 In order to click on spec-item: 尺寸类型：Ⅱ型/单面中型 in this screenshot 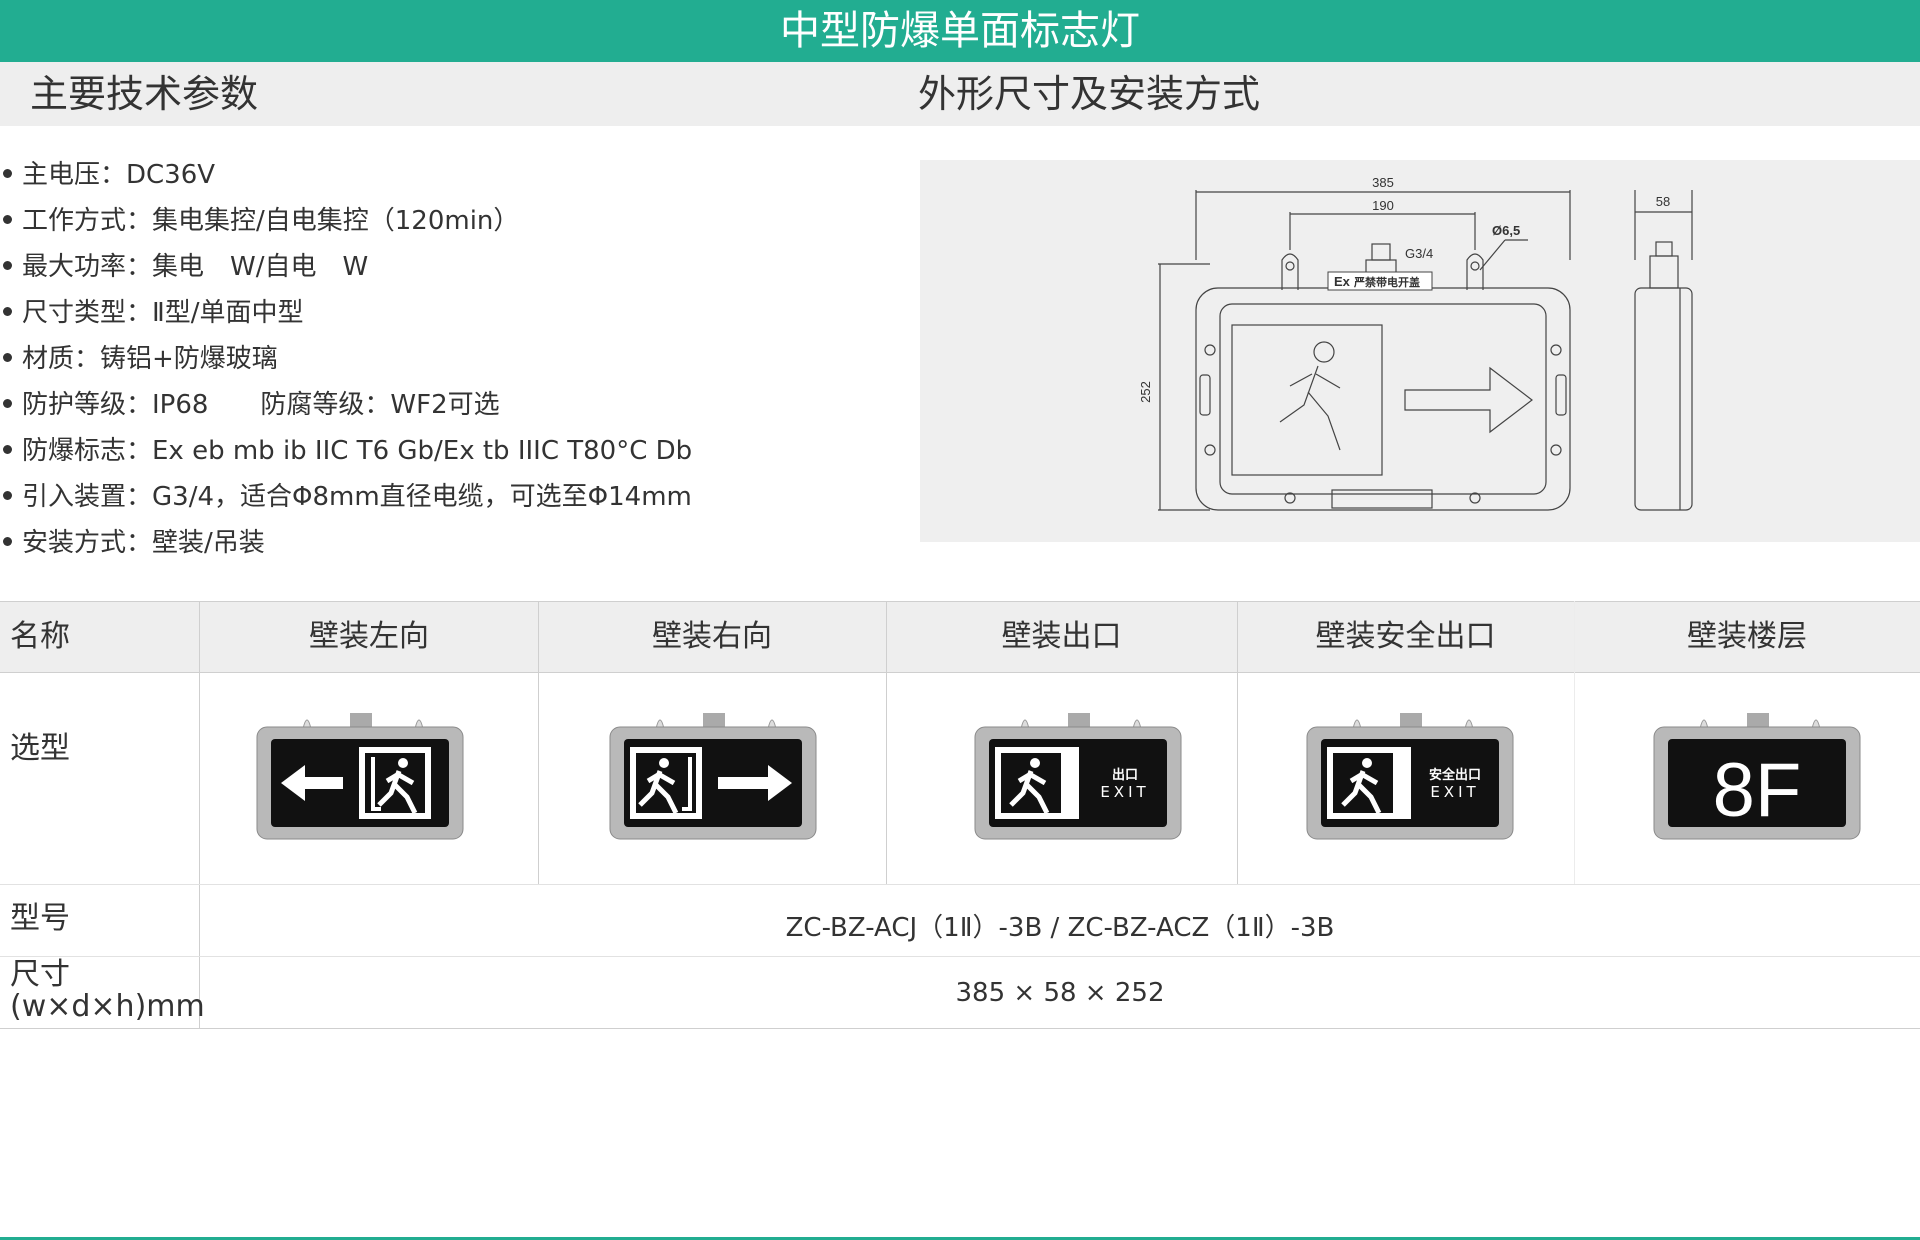, I will do `click(440, 313)`.